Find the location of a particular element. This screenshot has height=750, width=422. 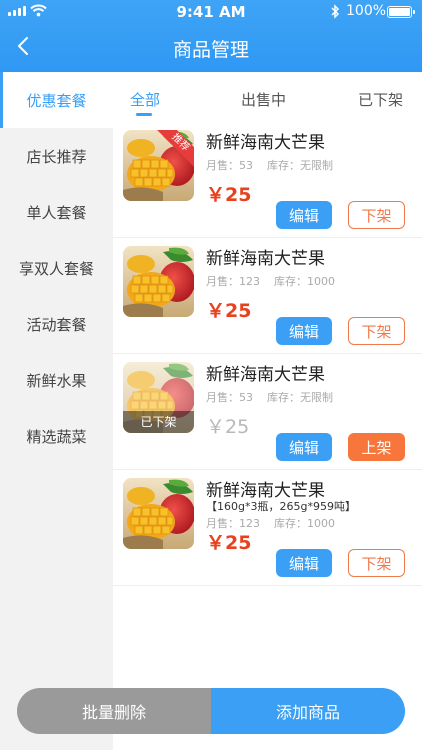

sidebar-item-discount-combo: 优惠套餐 is located at coordinates (56, 100).